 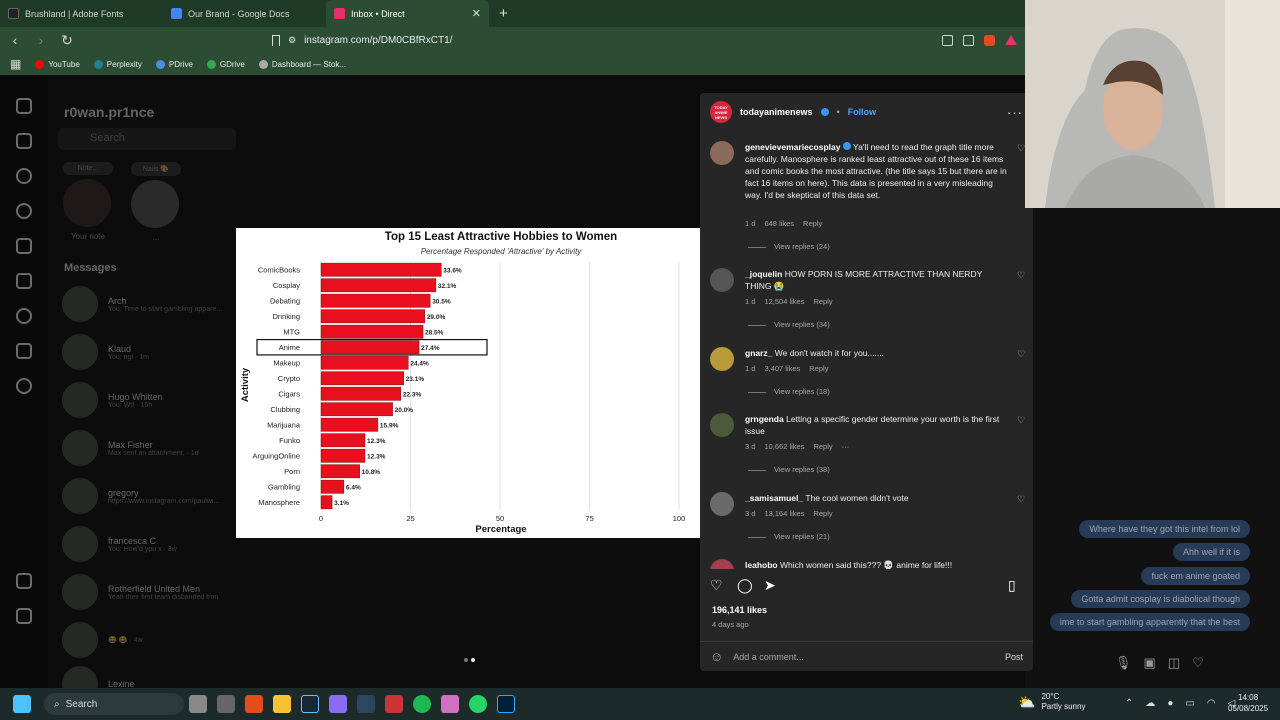 I want to click on dm-username: r0wan.pr1nce, so click(x=109, y=112).